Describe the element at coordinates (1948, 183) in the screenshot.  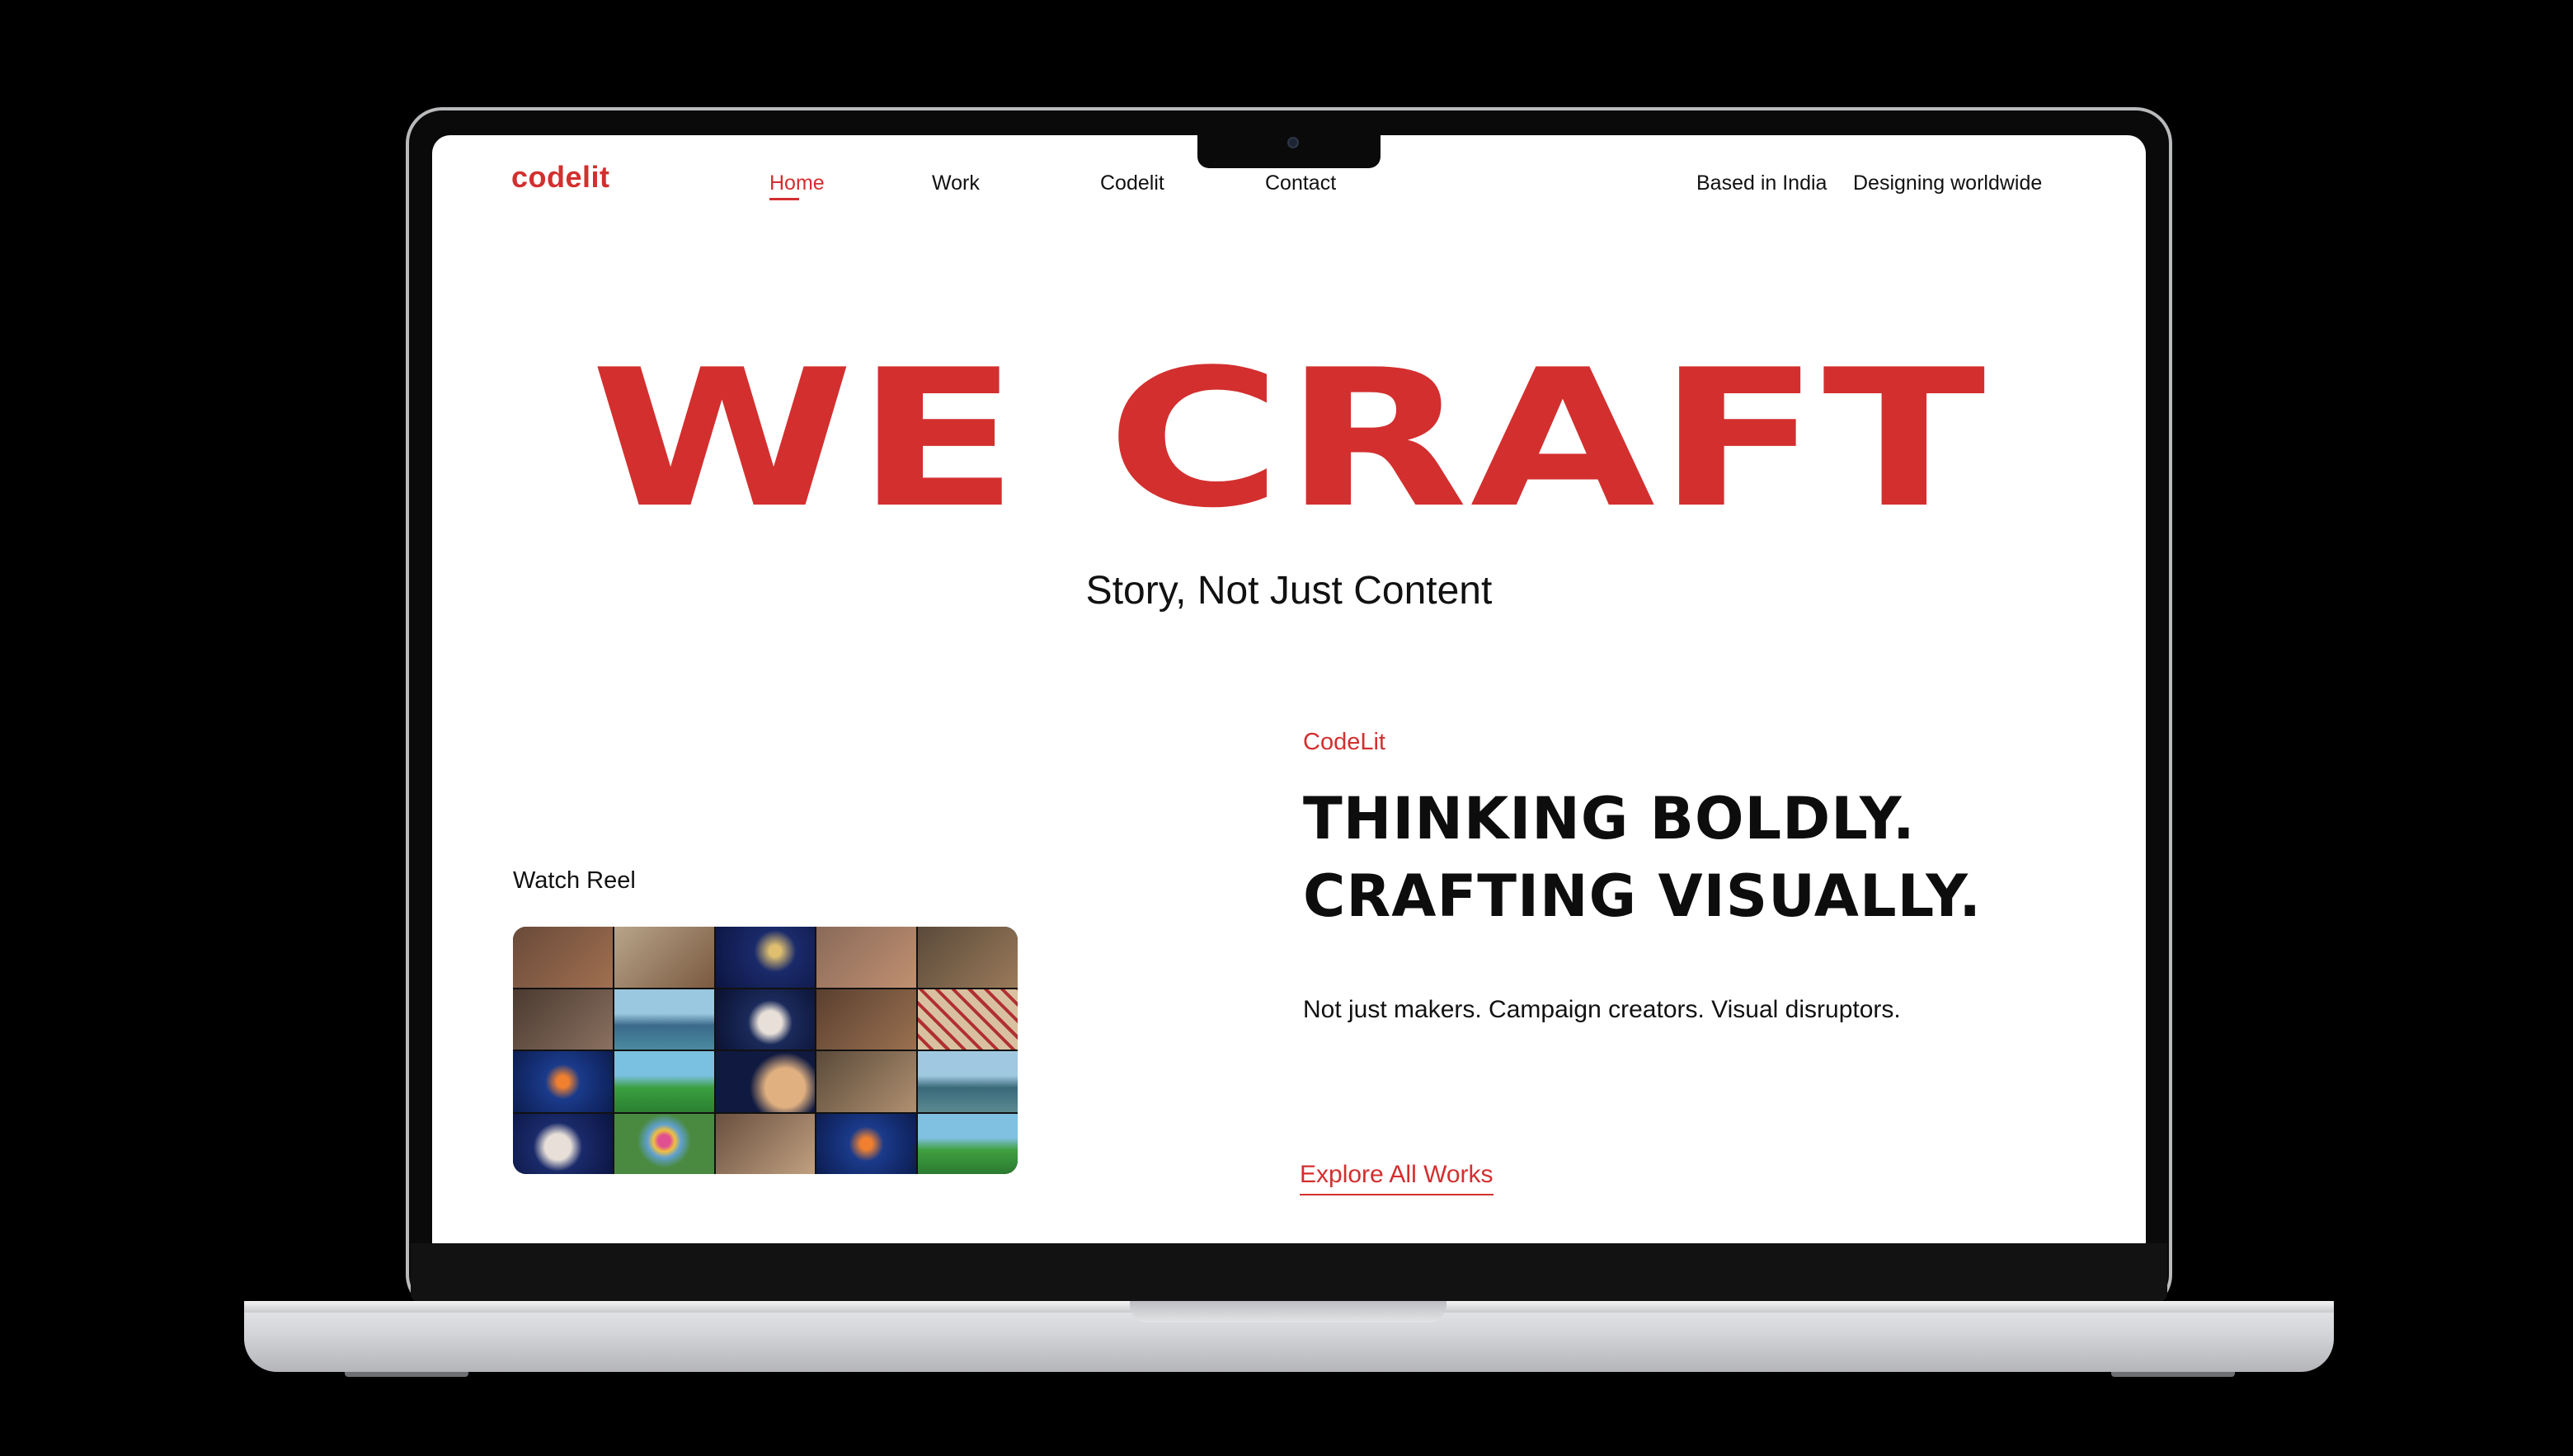
I see `worldwide-tagline: Designing worldwide` at that location.